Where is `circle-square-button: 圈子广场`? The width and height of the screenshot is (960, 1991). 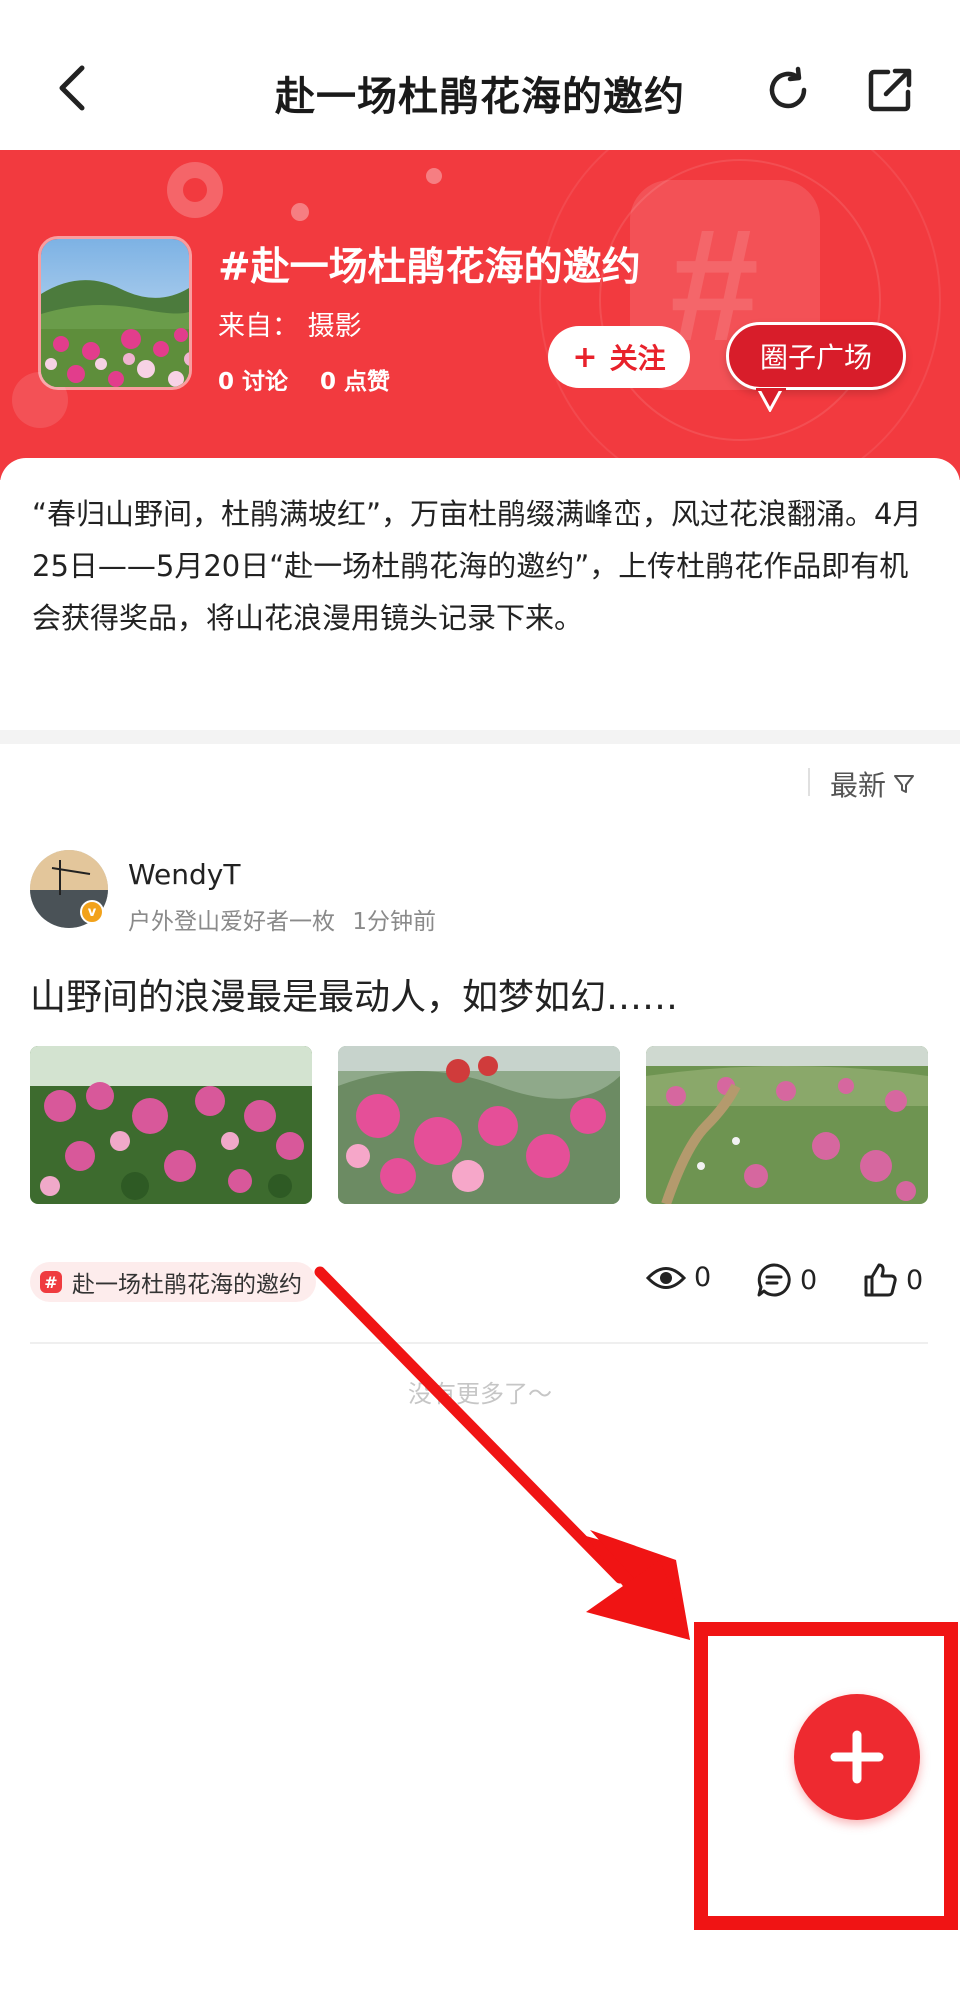 circle-square-button: 圈子广场 is located at coordinates (816, 356).